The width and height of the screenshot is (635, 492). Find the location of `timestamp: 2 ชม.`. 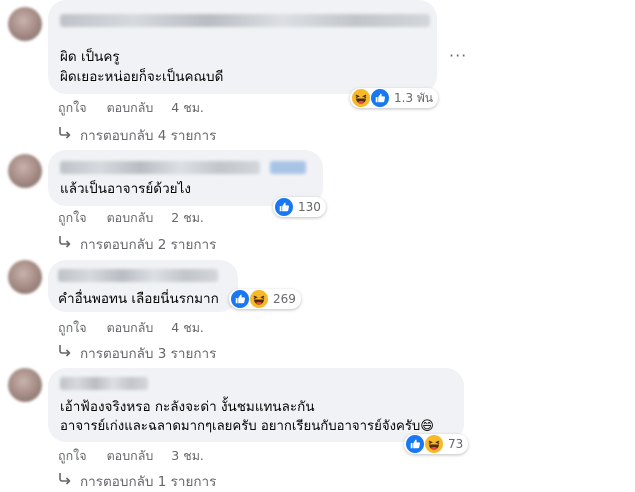

timestamp: 2 ชม. is located at coordinates (187, 217).